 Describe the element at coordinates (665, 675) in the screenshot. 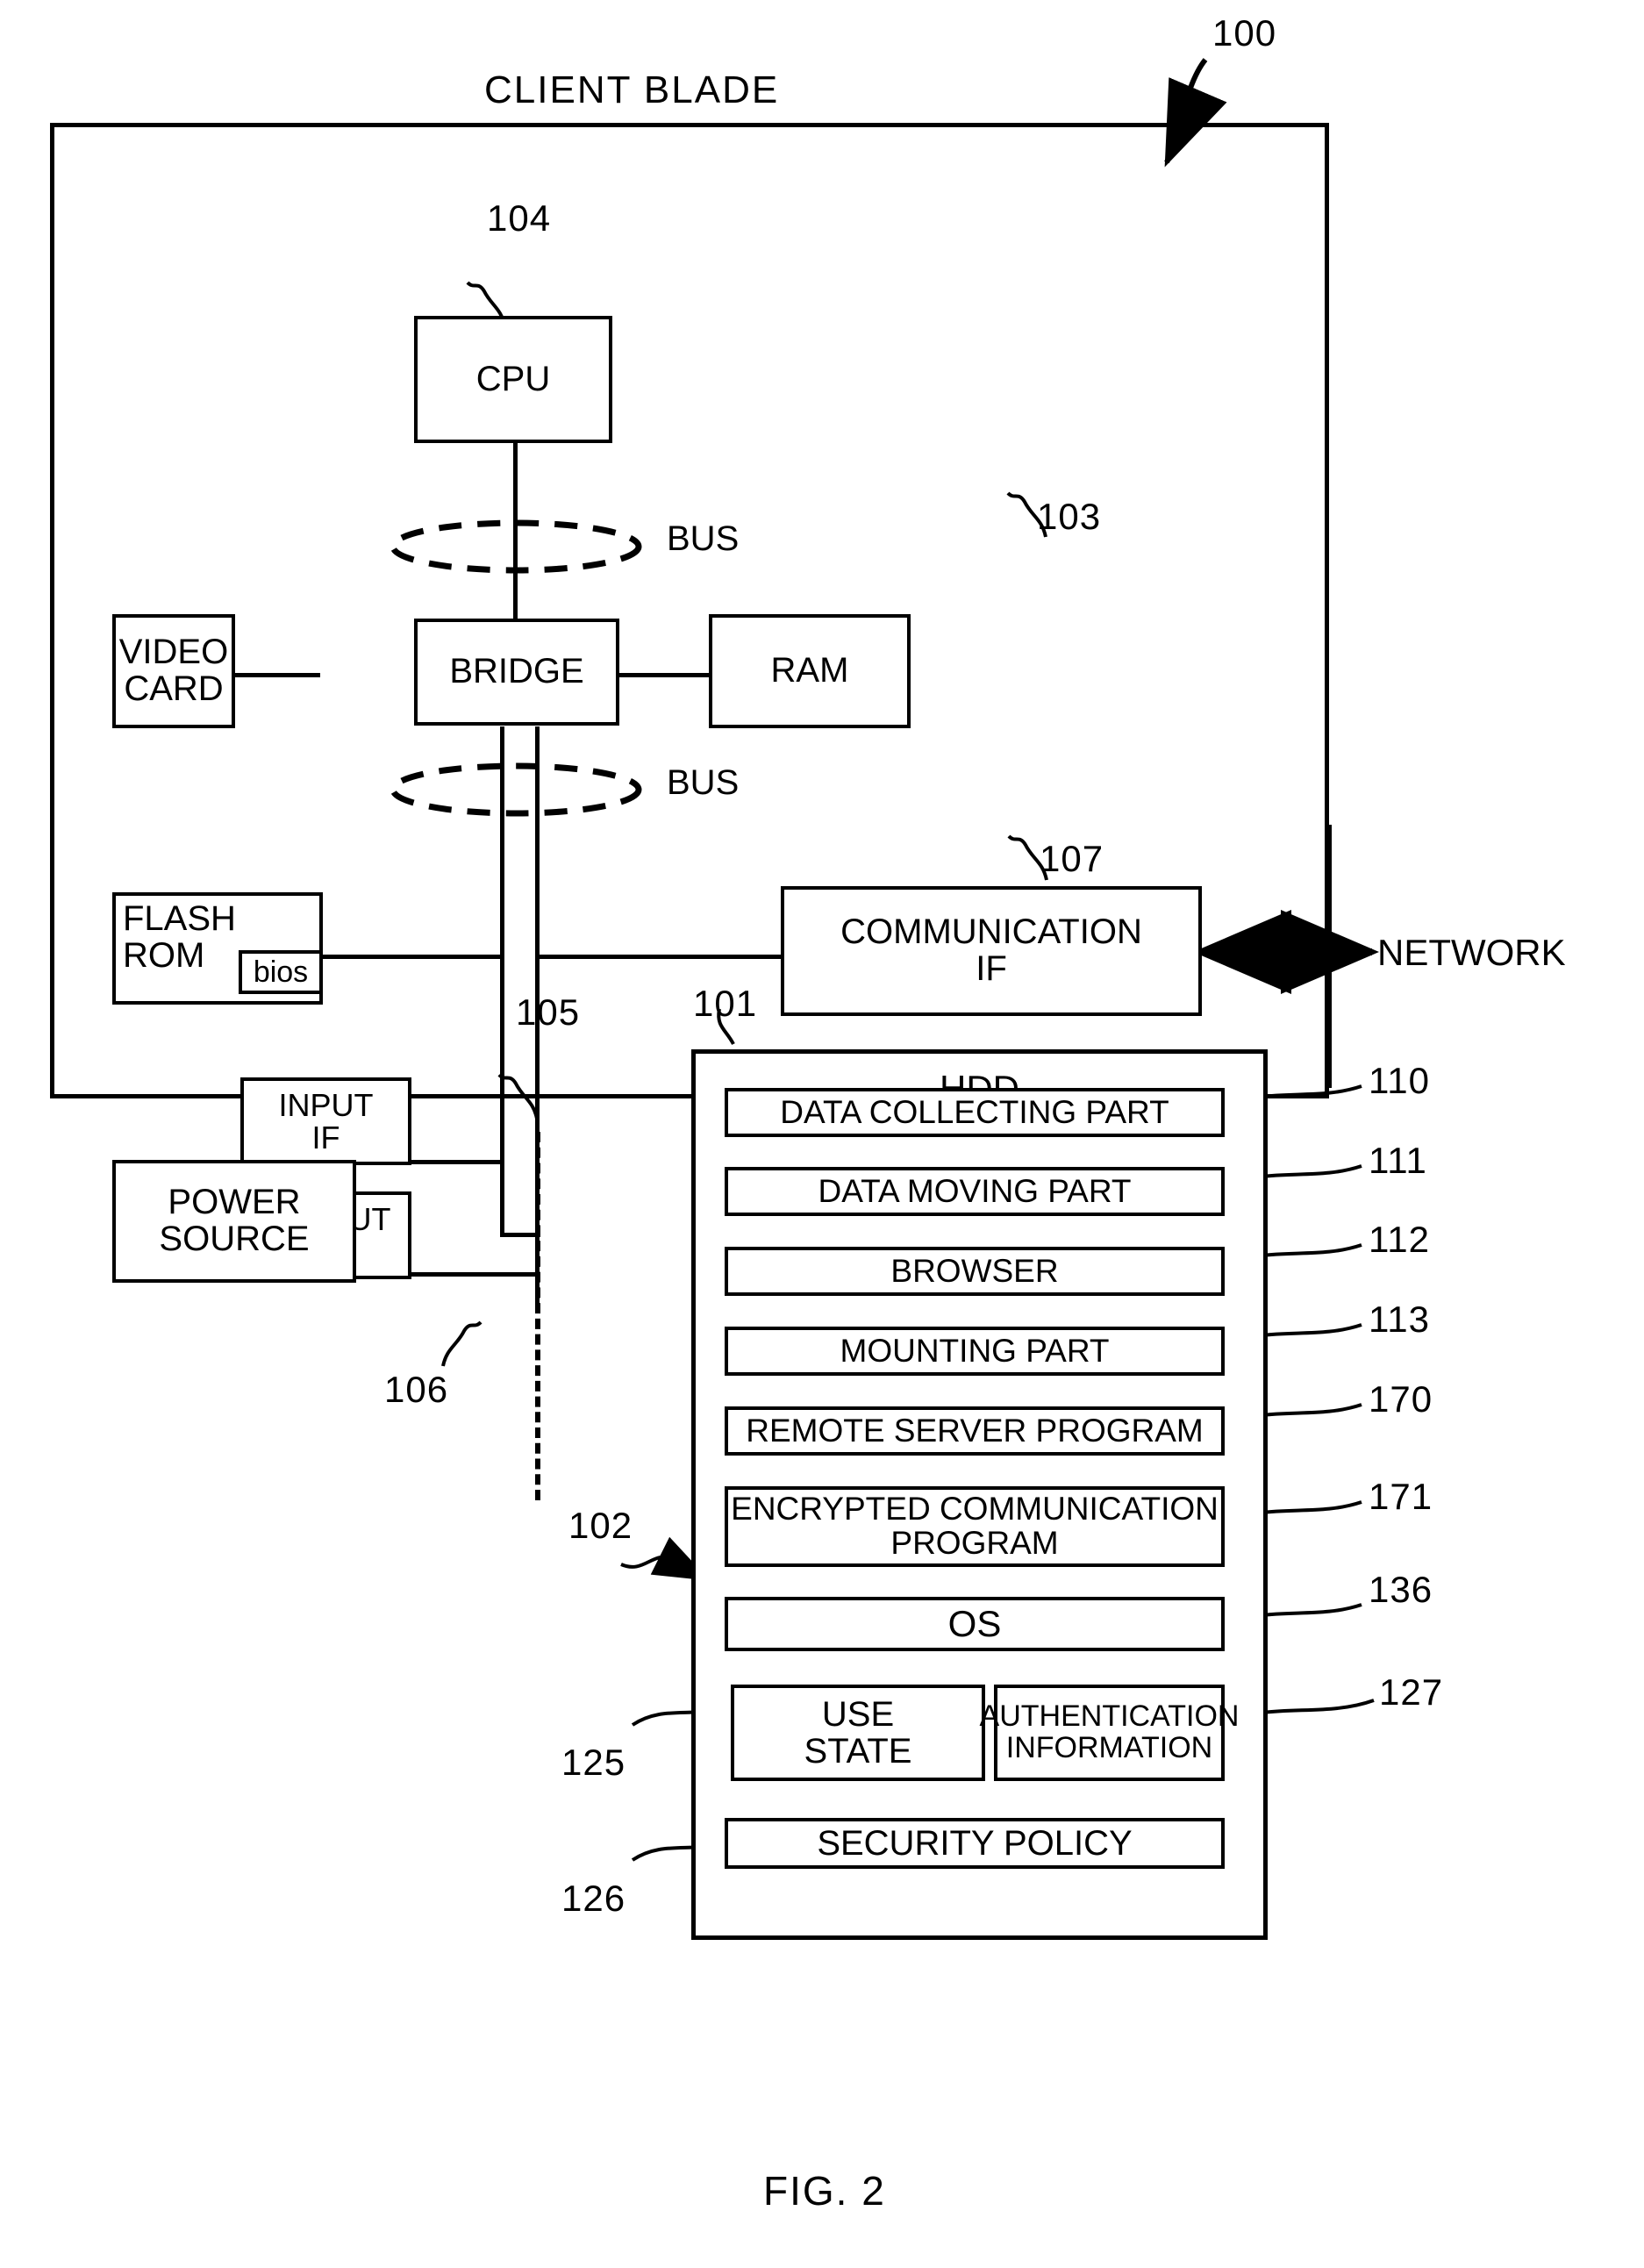

I see `wire-bridge-ram` at that location.